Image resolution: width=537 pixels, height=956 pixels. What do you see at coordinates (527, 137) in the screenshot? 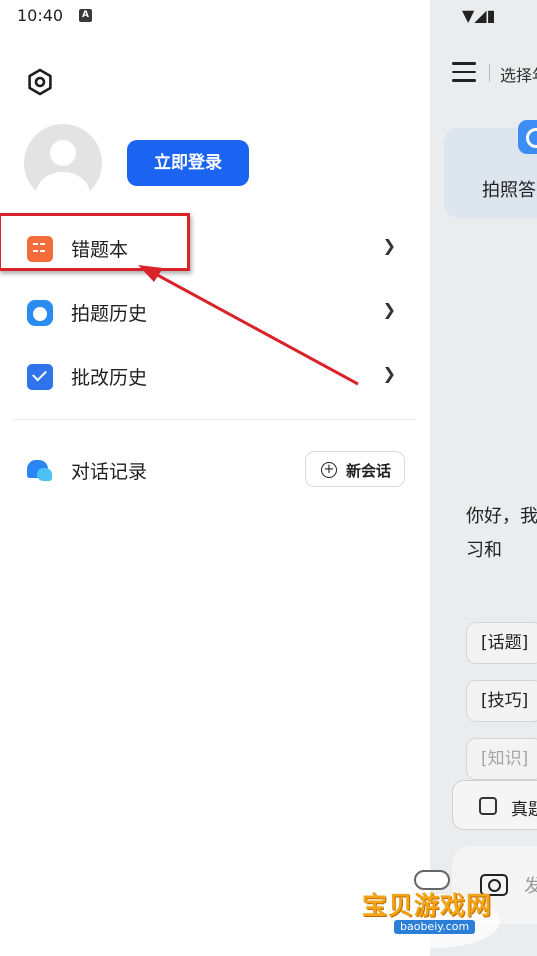
I see `camera-search-icon` at bounding box center [527, 137].